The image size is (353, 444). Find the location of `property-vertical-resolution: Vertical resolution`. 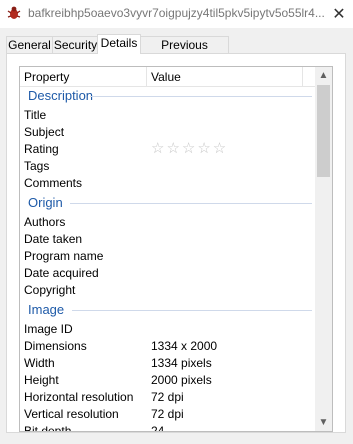

property-vertical-resolution: Vertical resolution is located at coordinates (71, 414).